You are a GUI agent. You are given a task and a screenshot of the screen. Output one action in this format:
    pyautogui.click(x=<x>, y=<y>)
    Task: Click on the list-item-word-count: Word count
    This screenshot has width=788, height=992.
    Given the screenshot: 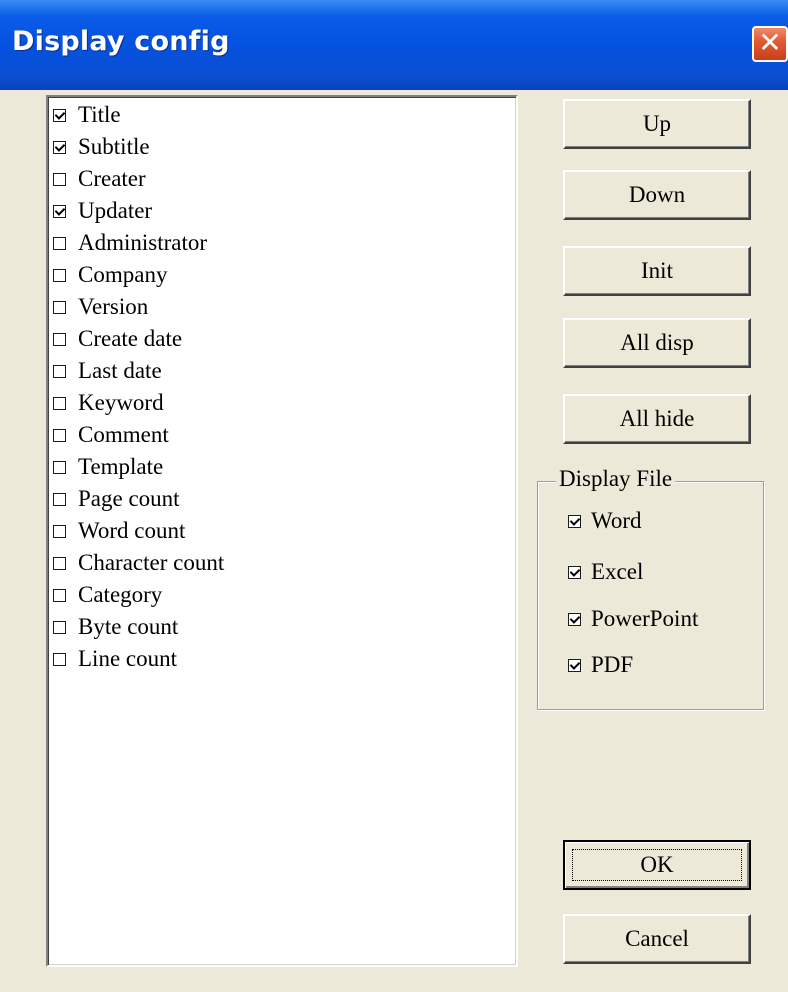 What is the action you would take?
    pyautogui.click(x=119, y=531)
    